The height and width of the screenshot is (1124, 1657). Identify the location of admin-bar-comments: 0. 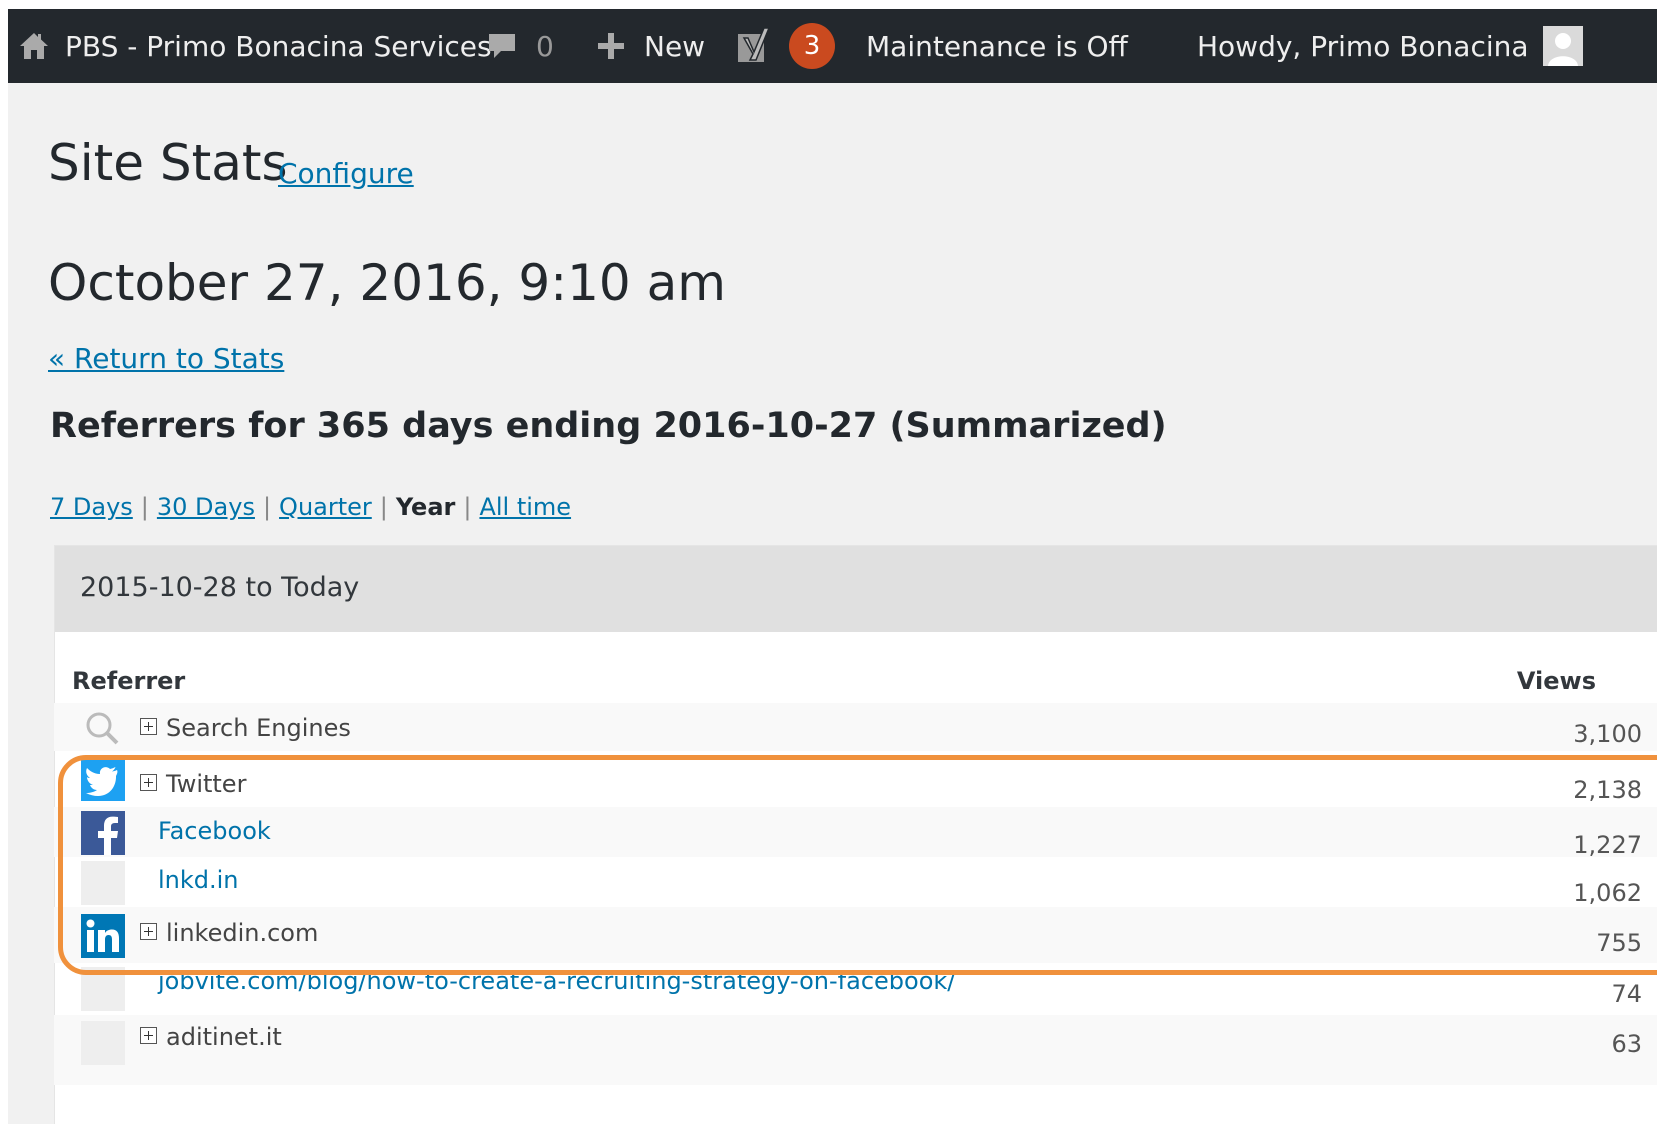
(520, 46).